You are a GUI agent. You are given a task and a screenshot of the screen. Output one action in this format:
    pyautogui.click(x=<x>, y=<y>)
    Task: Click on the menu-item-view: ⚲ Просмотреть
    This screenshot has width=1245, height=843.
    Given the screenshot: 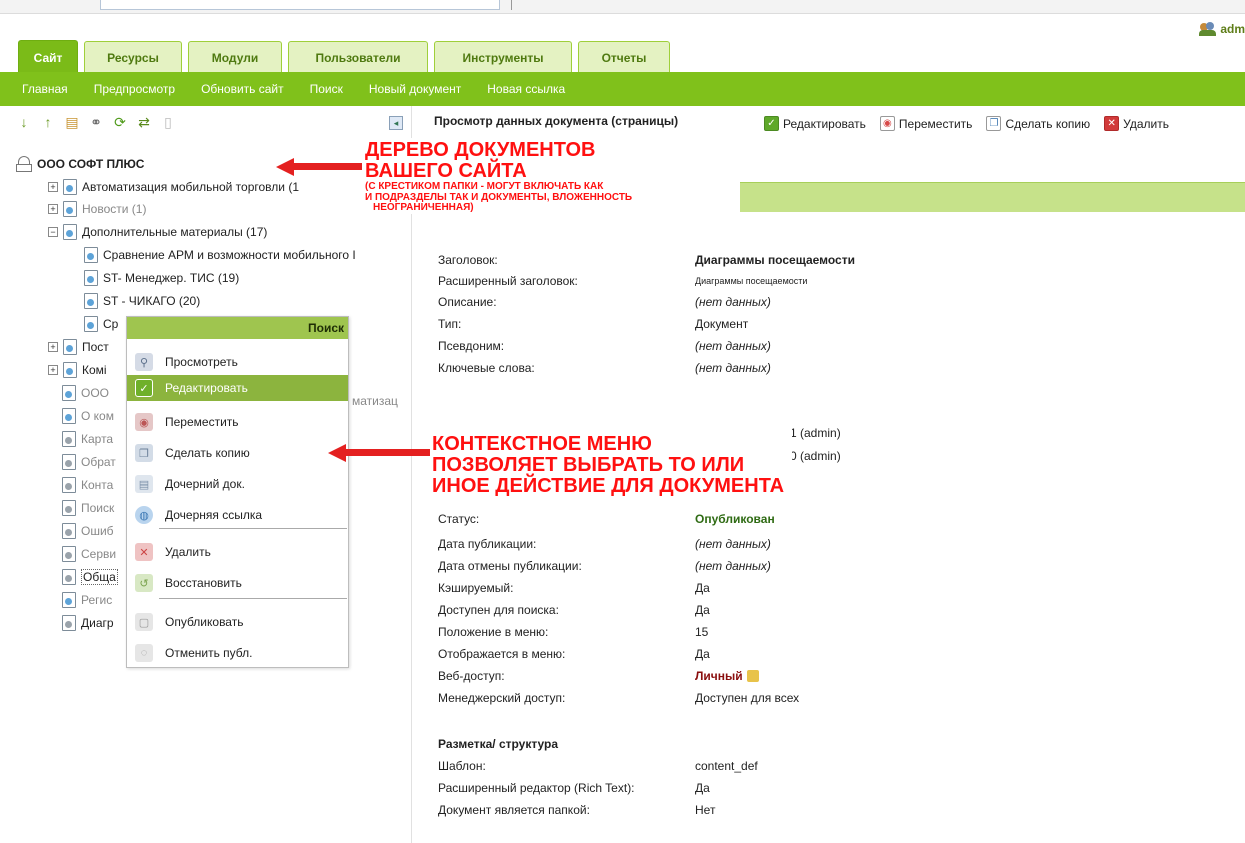 What is the action you would take?
    pyautogui.click(x=237, y=362)
    